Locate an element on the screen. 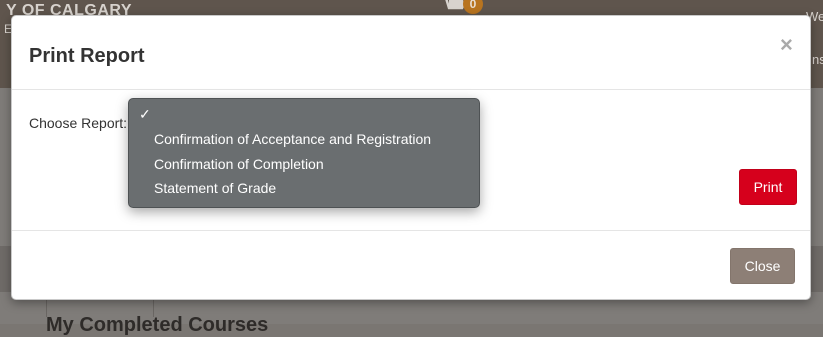 The width and height of the screenshot is (823, 337). report-option-statement-of-grade: Statement of Grade is located at coordinates (304, 188).